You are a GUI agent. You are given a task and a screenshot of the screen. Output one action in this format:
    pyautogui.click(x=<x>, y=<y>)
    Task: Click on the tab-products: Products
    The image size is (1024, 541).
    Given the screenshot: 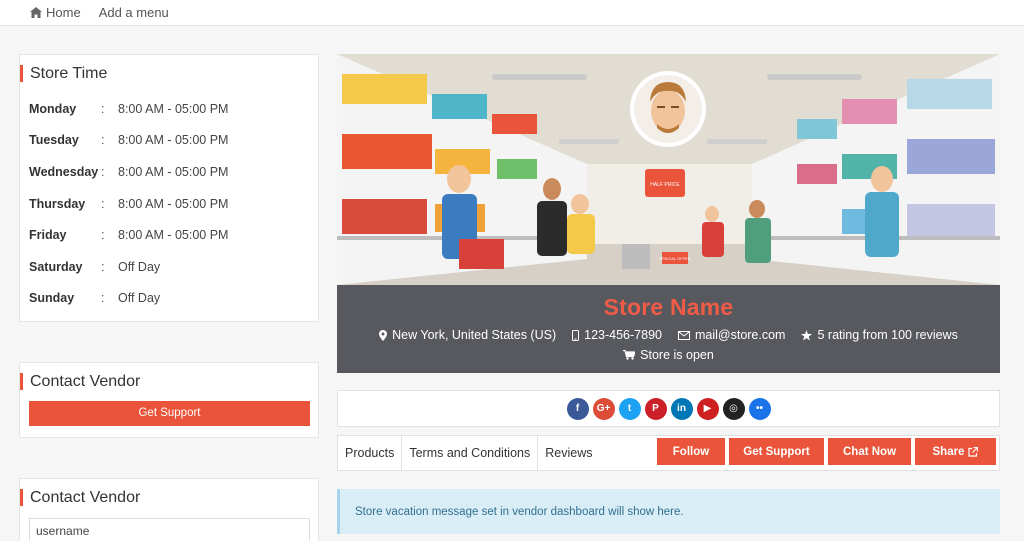 What is the action you would take?
    pyautogui.click(x=370, y=453)
    